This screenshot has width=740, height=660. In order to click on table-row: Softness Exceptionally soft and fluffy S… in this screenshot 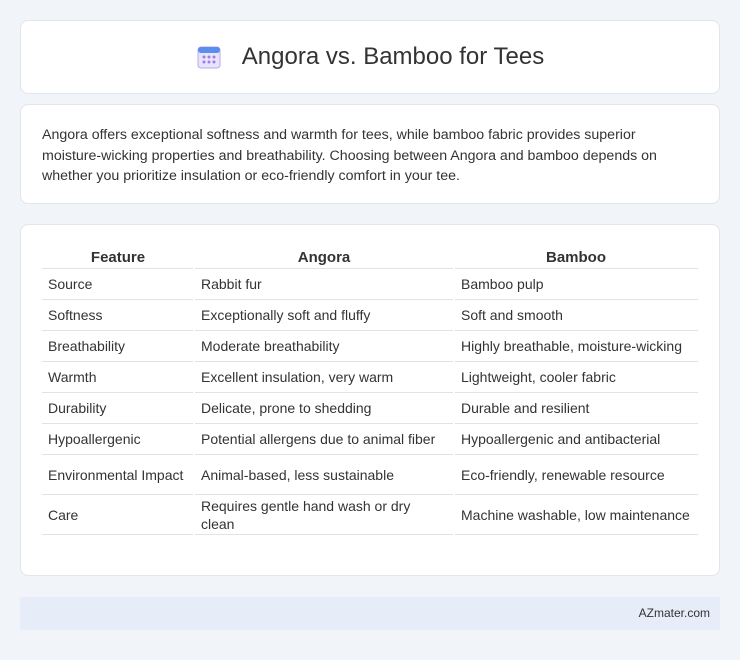, I will do `click(370, 315)`.